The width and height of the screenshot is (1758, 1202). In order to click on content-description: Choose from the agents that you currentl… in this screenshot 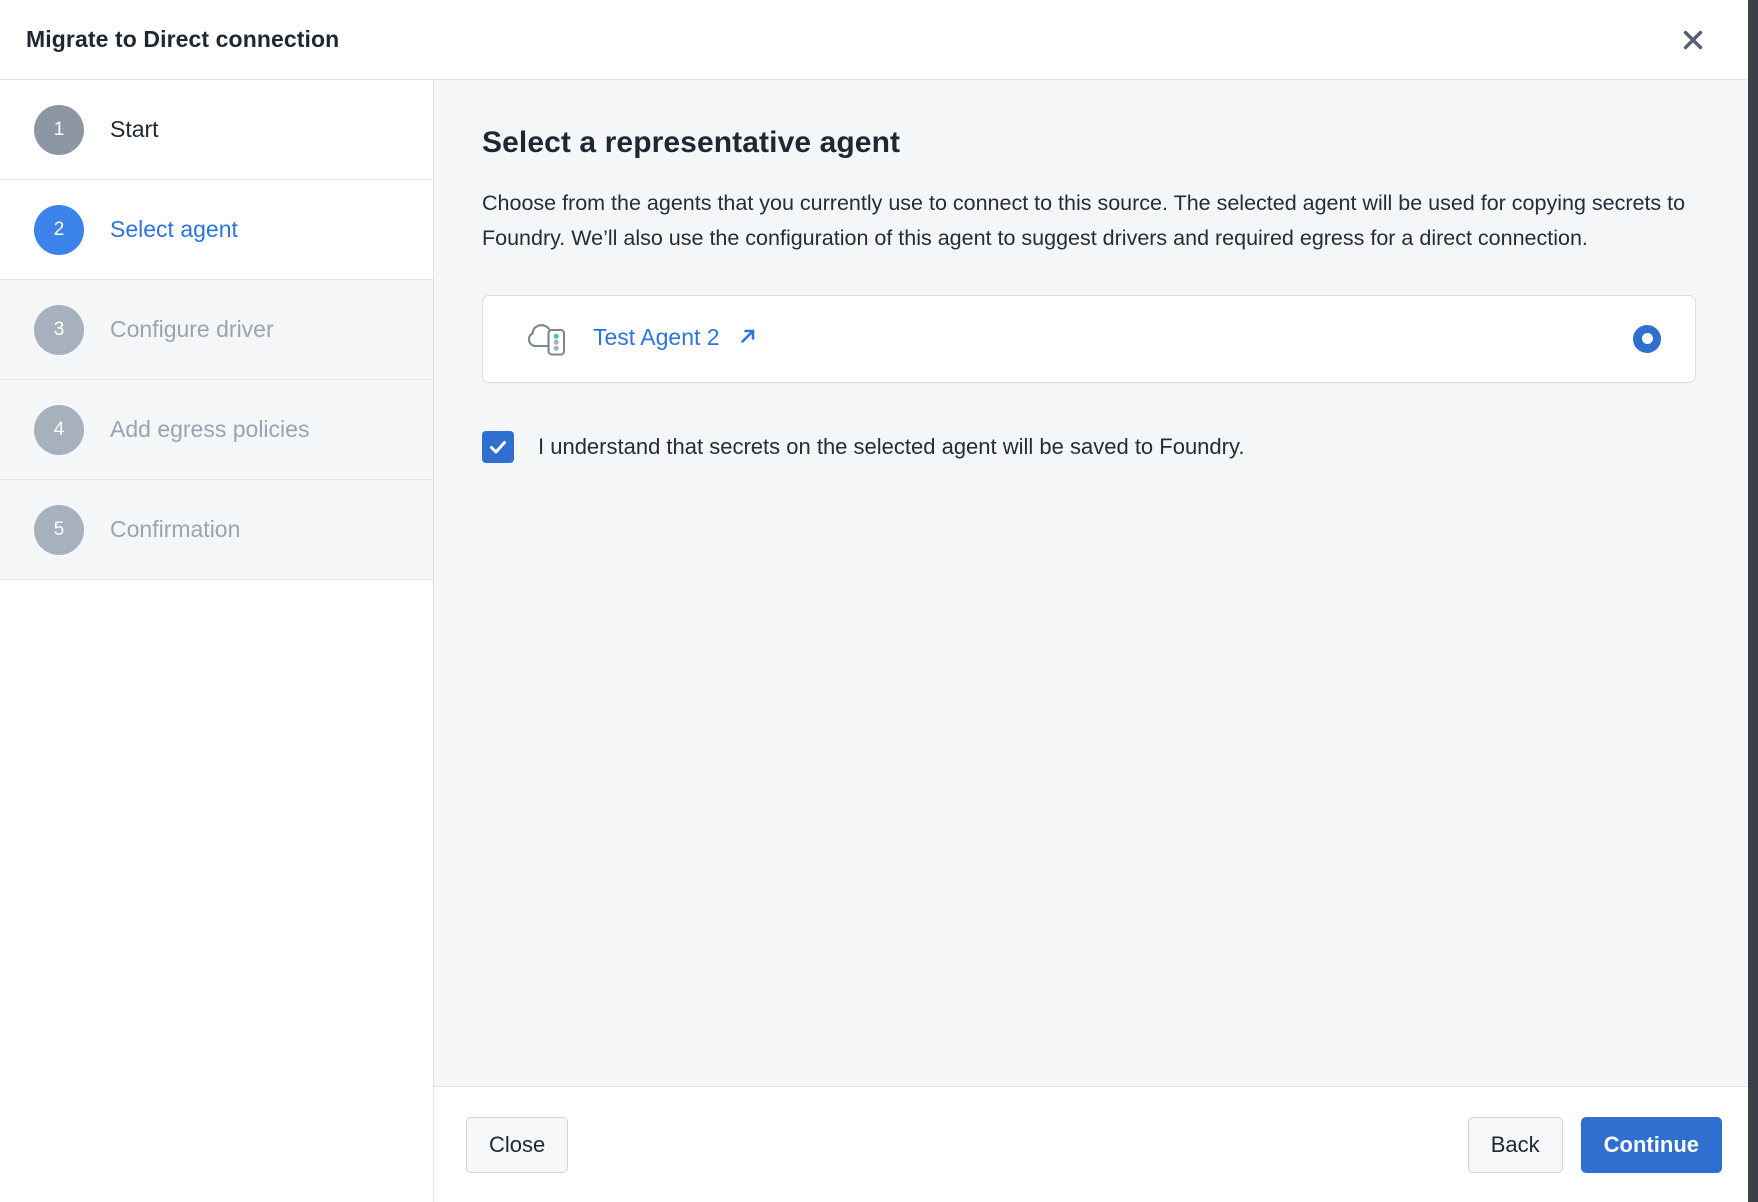, I will do `click(1084, 221)`.